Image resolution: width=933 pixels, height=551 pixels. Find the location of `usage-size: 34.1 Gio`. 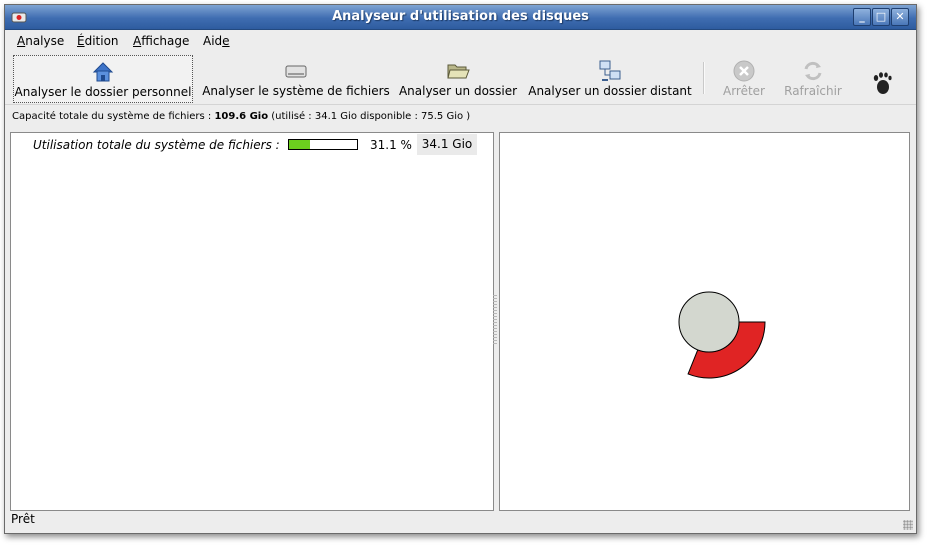

usage-size: 34.1 Gio is located at coordinates (447, 144).